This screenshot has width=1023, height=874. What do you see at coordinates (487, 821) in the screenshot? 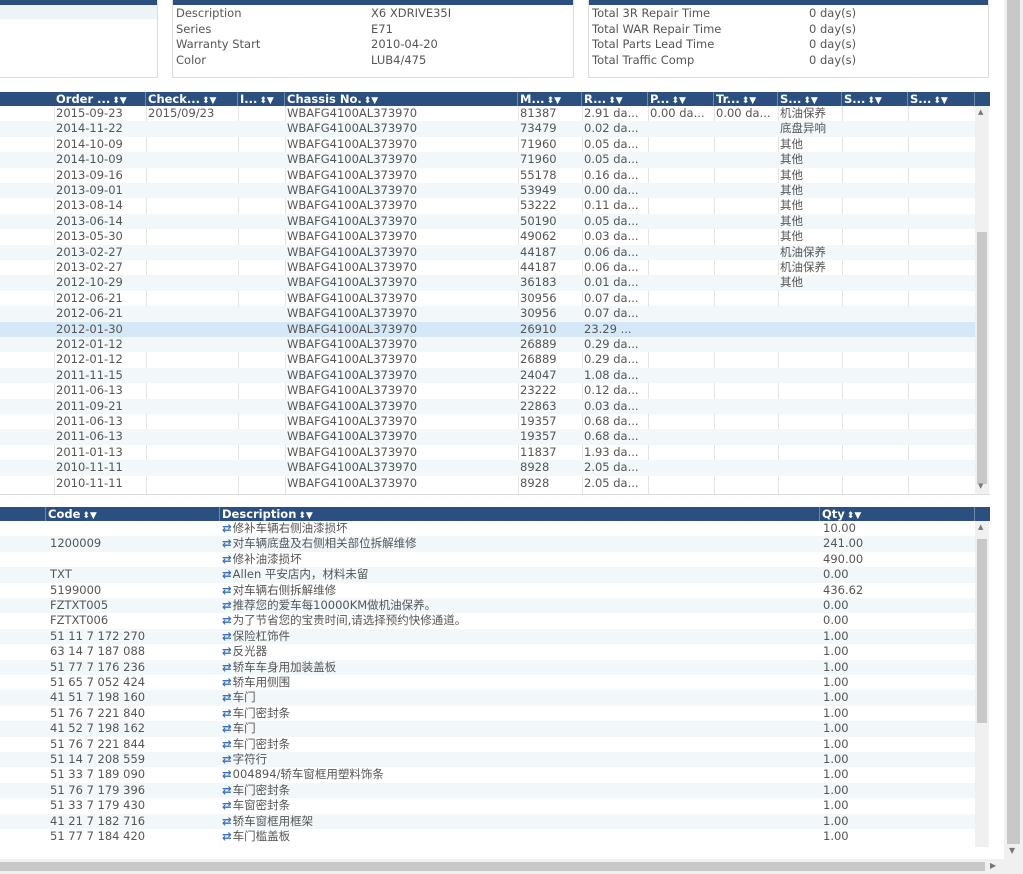
I see `table-row: 41 21 7 182 716 ⇄轿车窗框用框架 1.00` at bounding box center [487, 821].